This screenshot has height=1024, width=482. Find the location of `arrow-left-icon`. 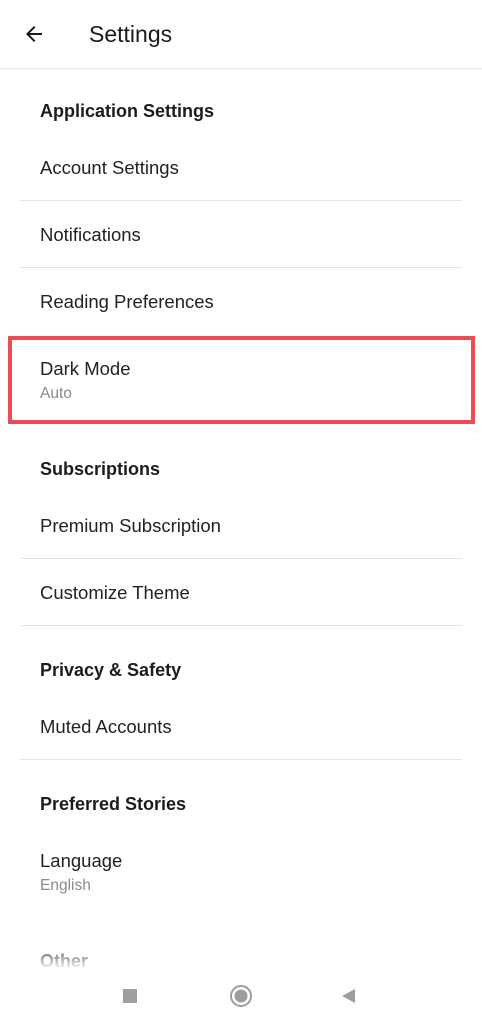

arrow-left-icon is located at coordinates (34, 34).